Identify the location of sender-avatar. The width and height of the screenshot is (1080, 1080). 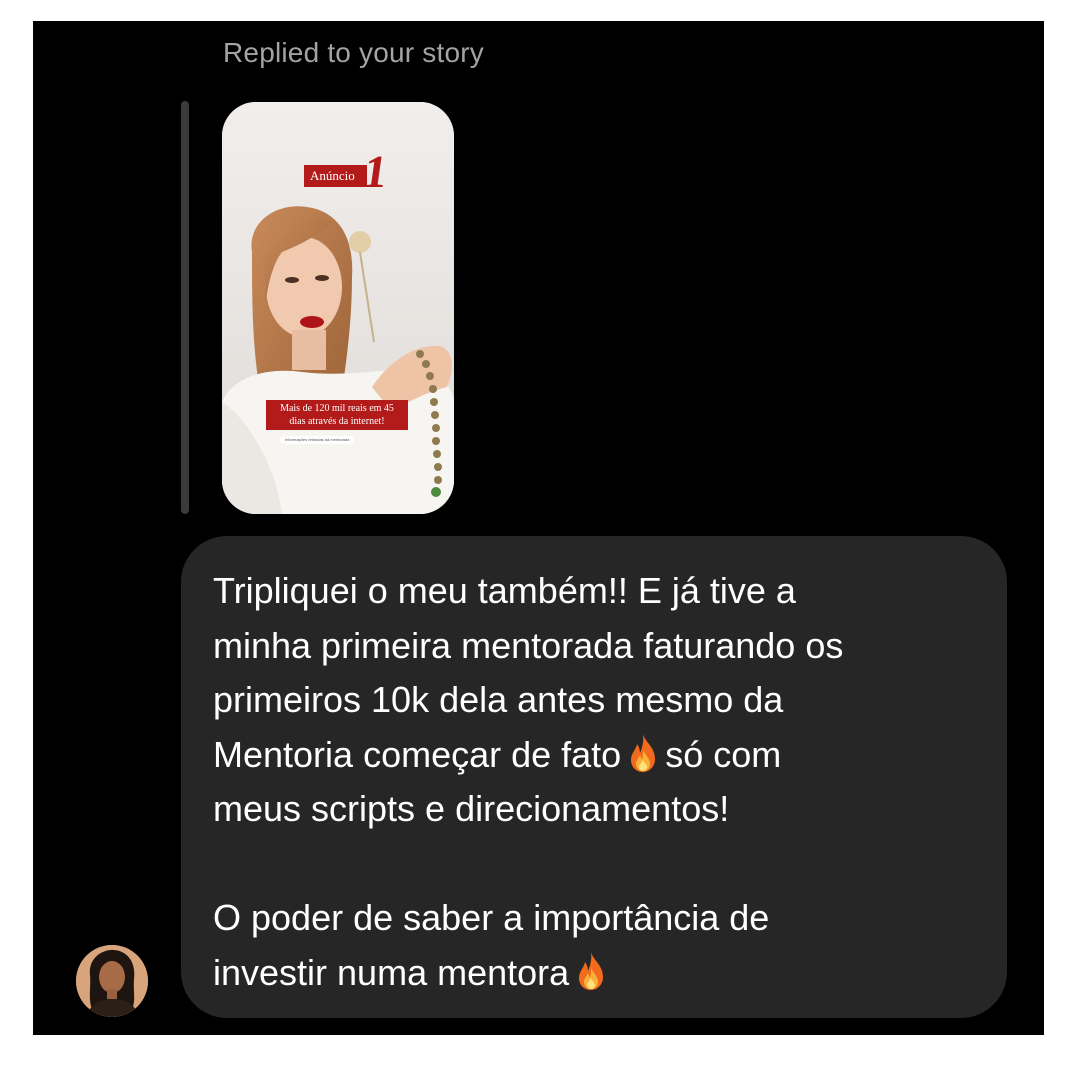
(112, 981).